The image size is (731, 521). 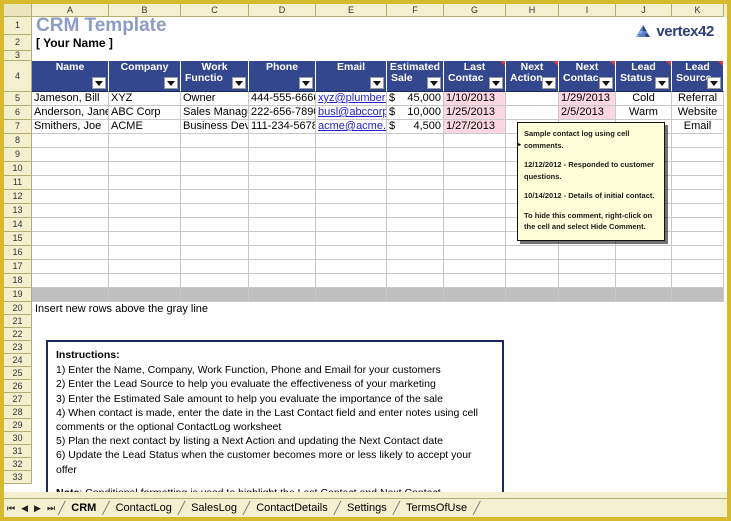 What do you see at coordinates (18, 183) in the screenshot?
I see `row-header-11: 11` at bounding box center [18, 183].